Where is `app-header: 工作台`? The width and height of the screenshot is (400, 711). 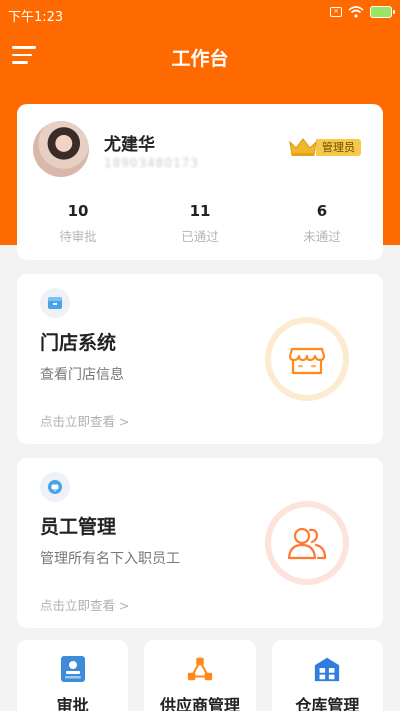 app-header: 工作台 is located at coordinates (200, 56).